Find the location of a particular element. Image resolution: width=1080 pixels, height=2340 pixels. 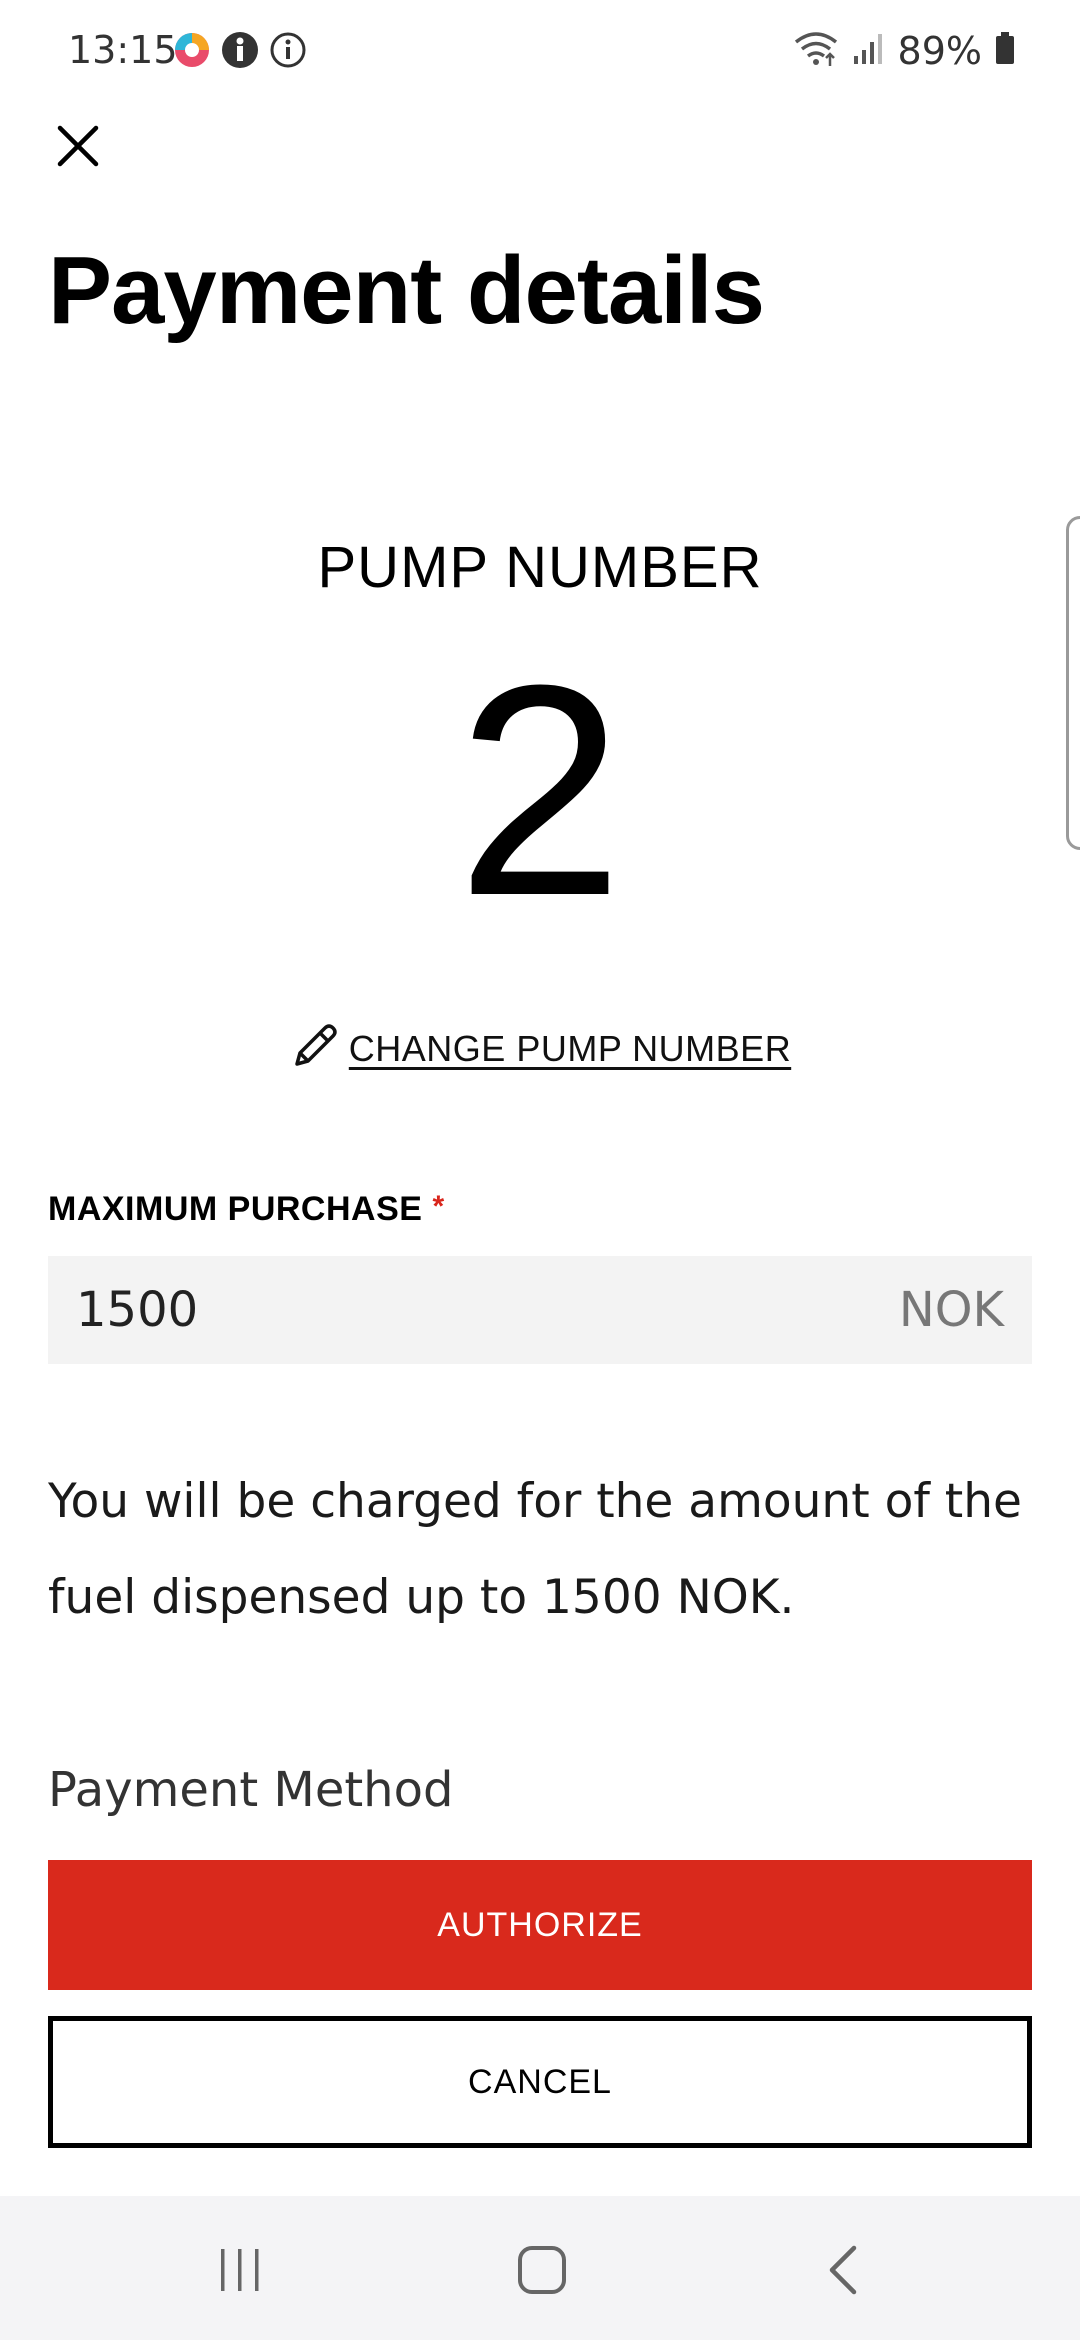

pump-number-label: PUMP NUMBER is located at coordinates (540, 567).